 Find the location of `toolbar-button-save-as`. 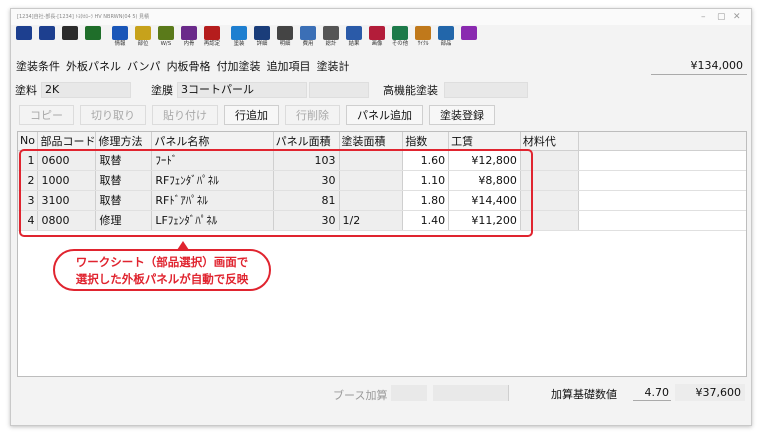

toolbar-button-save-as is located at coordinates (47, 36).